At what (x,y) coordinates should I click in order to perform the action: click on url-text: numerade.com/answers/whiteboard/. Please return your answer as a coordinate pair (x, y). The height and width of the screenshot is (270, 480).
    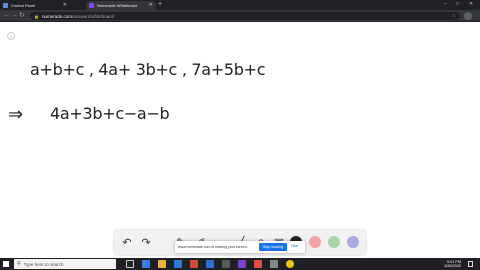
    Looking at the image, I should click on (78, 16).